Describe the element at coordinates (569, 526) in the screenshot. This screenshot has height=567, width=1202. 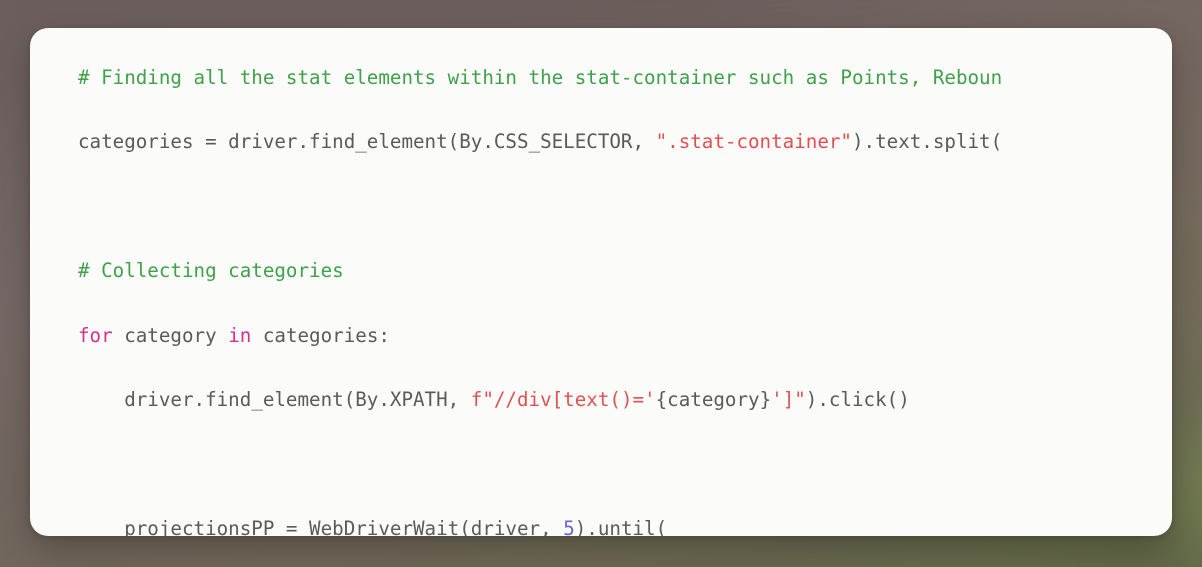
I see `code-token-number: 5` at that location.